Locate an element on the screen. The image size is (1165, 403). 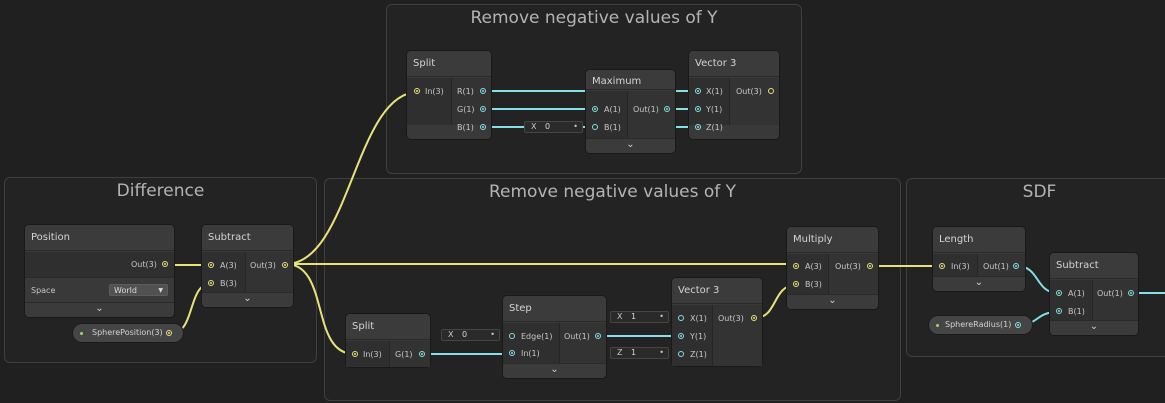
maximum-b-input: X 0 • is located at coordinates (553, 127).